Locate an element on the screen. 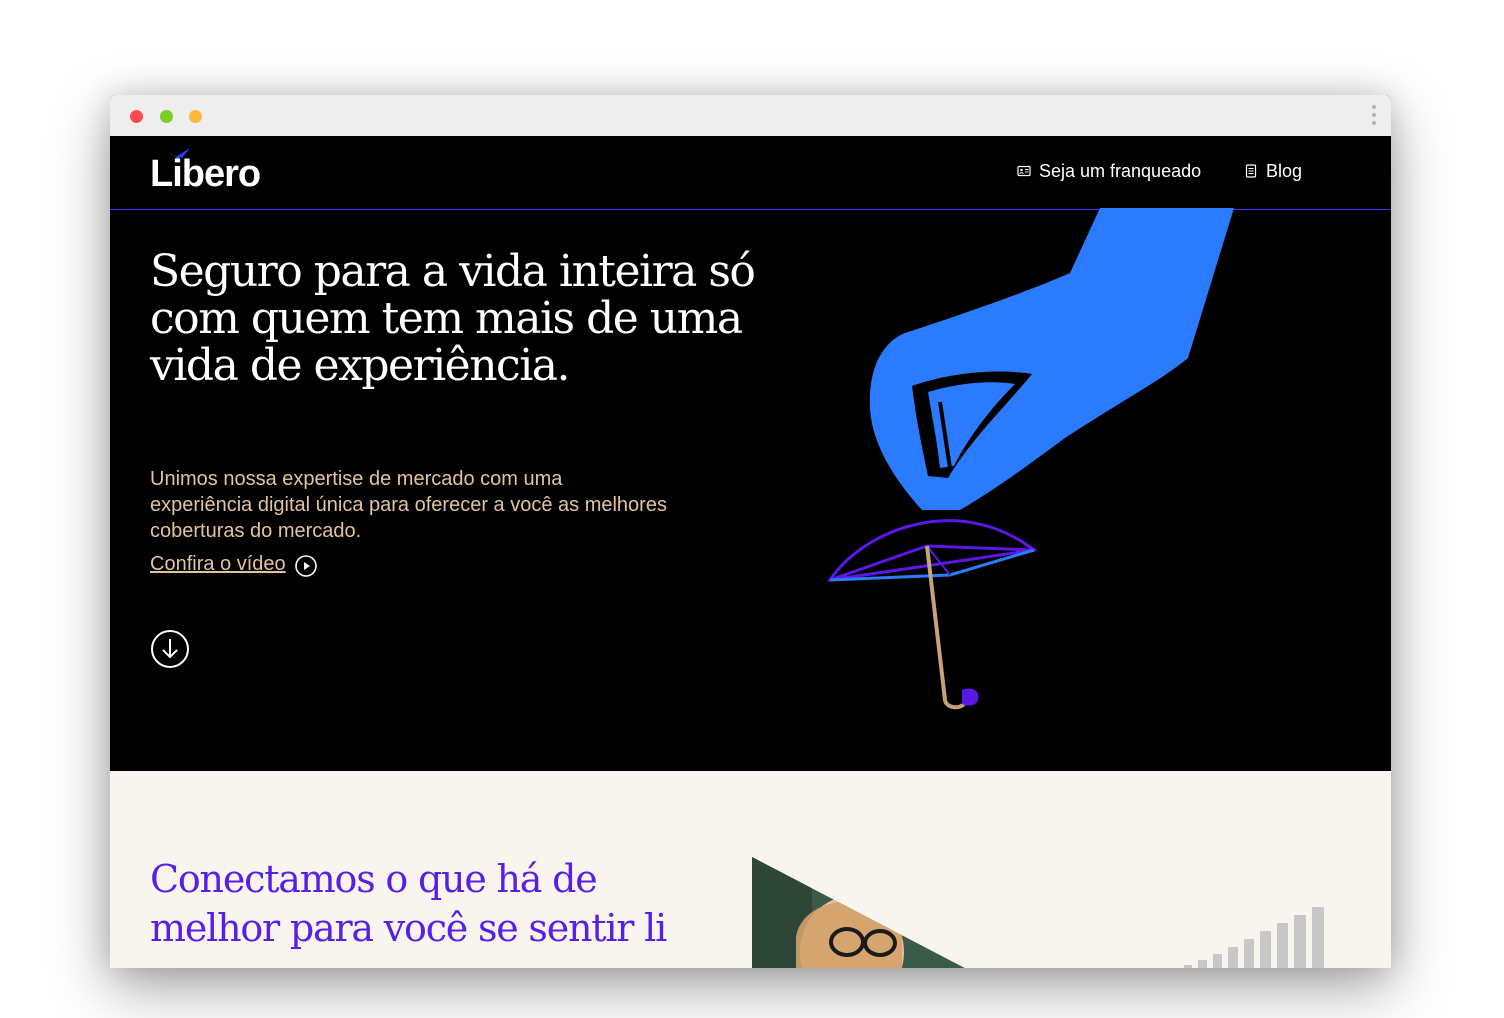  hand-umbrella-illustration is located at coordinates (1030, 459).